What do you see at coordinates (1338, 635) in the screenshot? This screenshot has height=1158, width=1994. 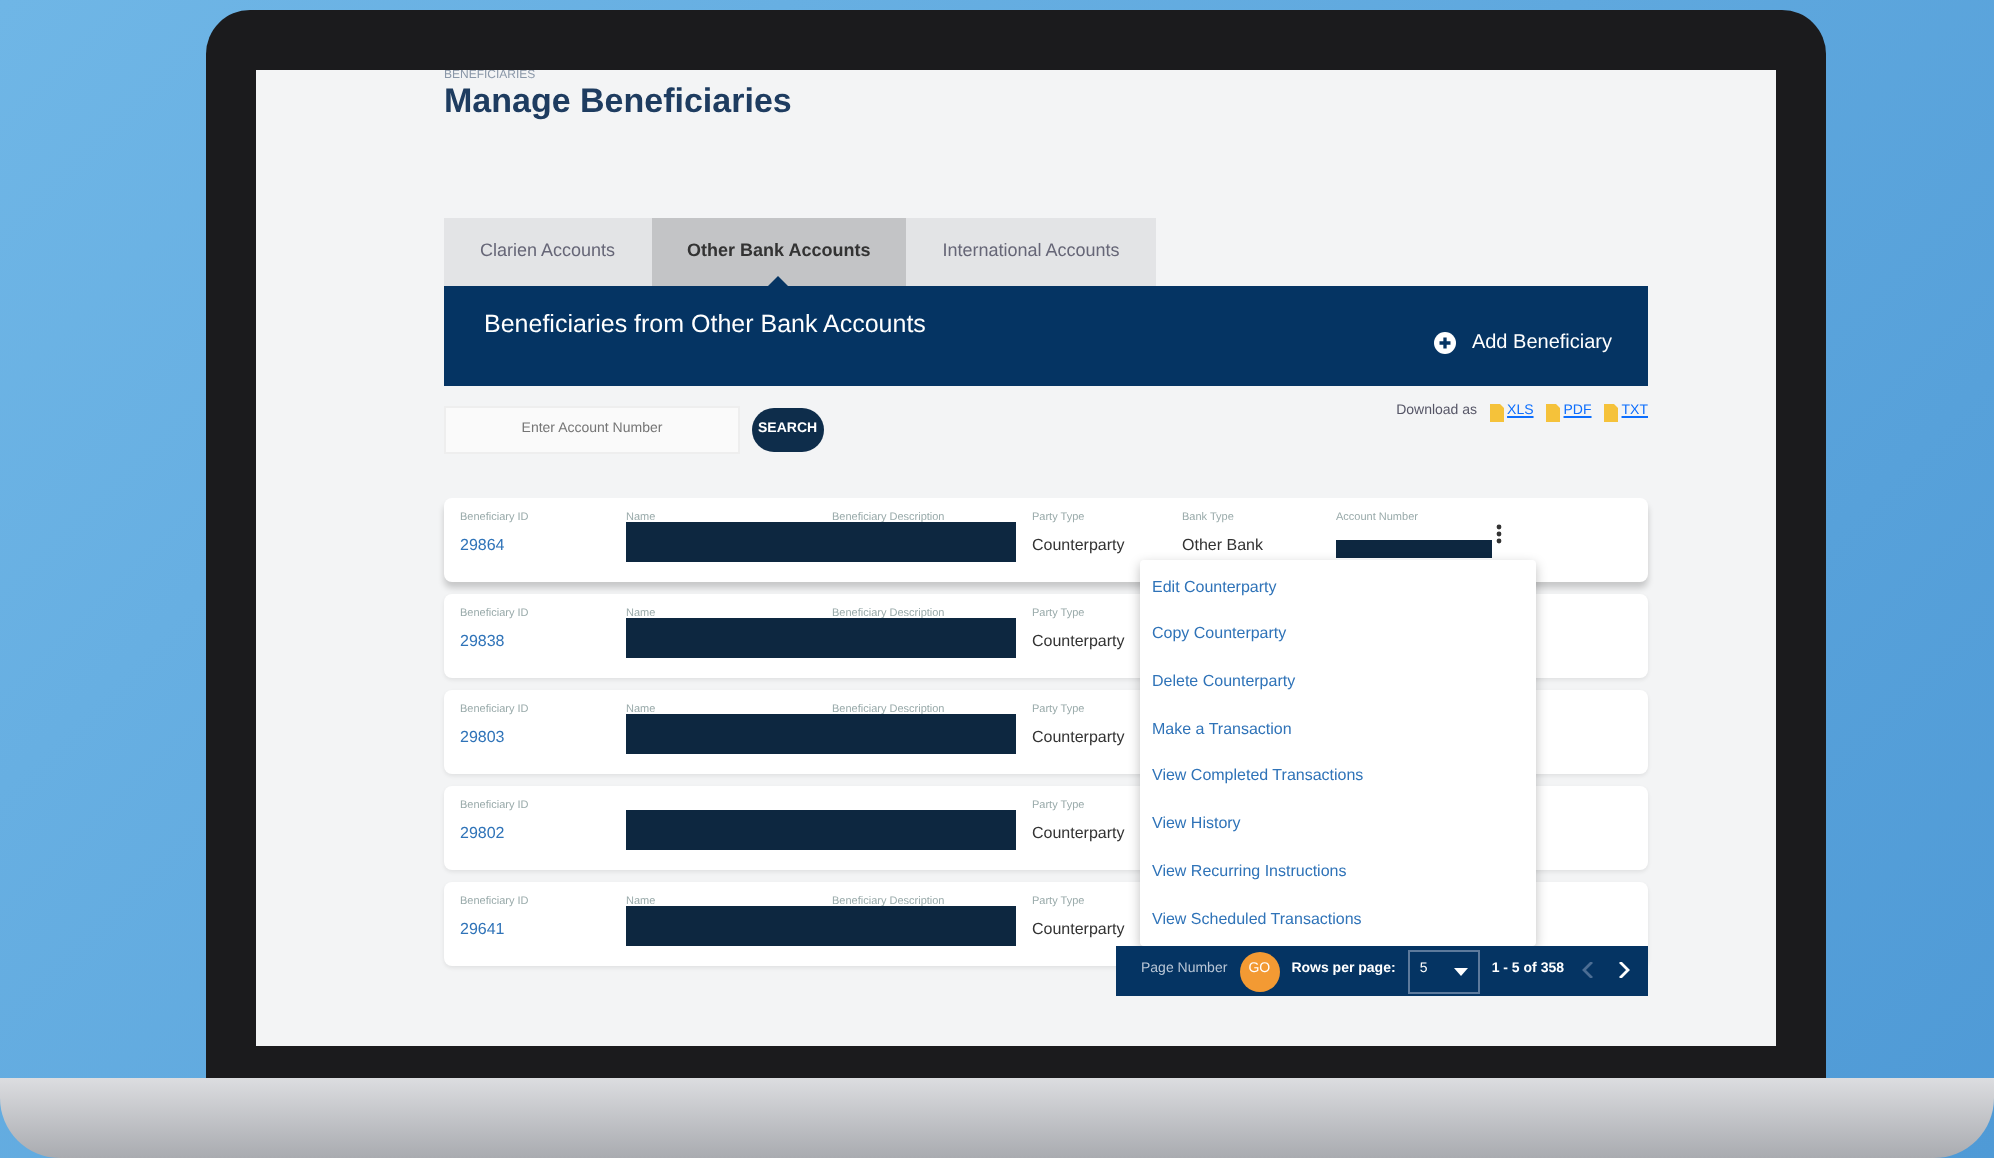 I see `menu-item: Copy Counterparty` at bounding box center [1338, 635].